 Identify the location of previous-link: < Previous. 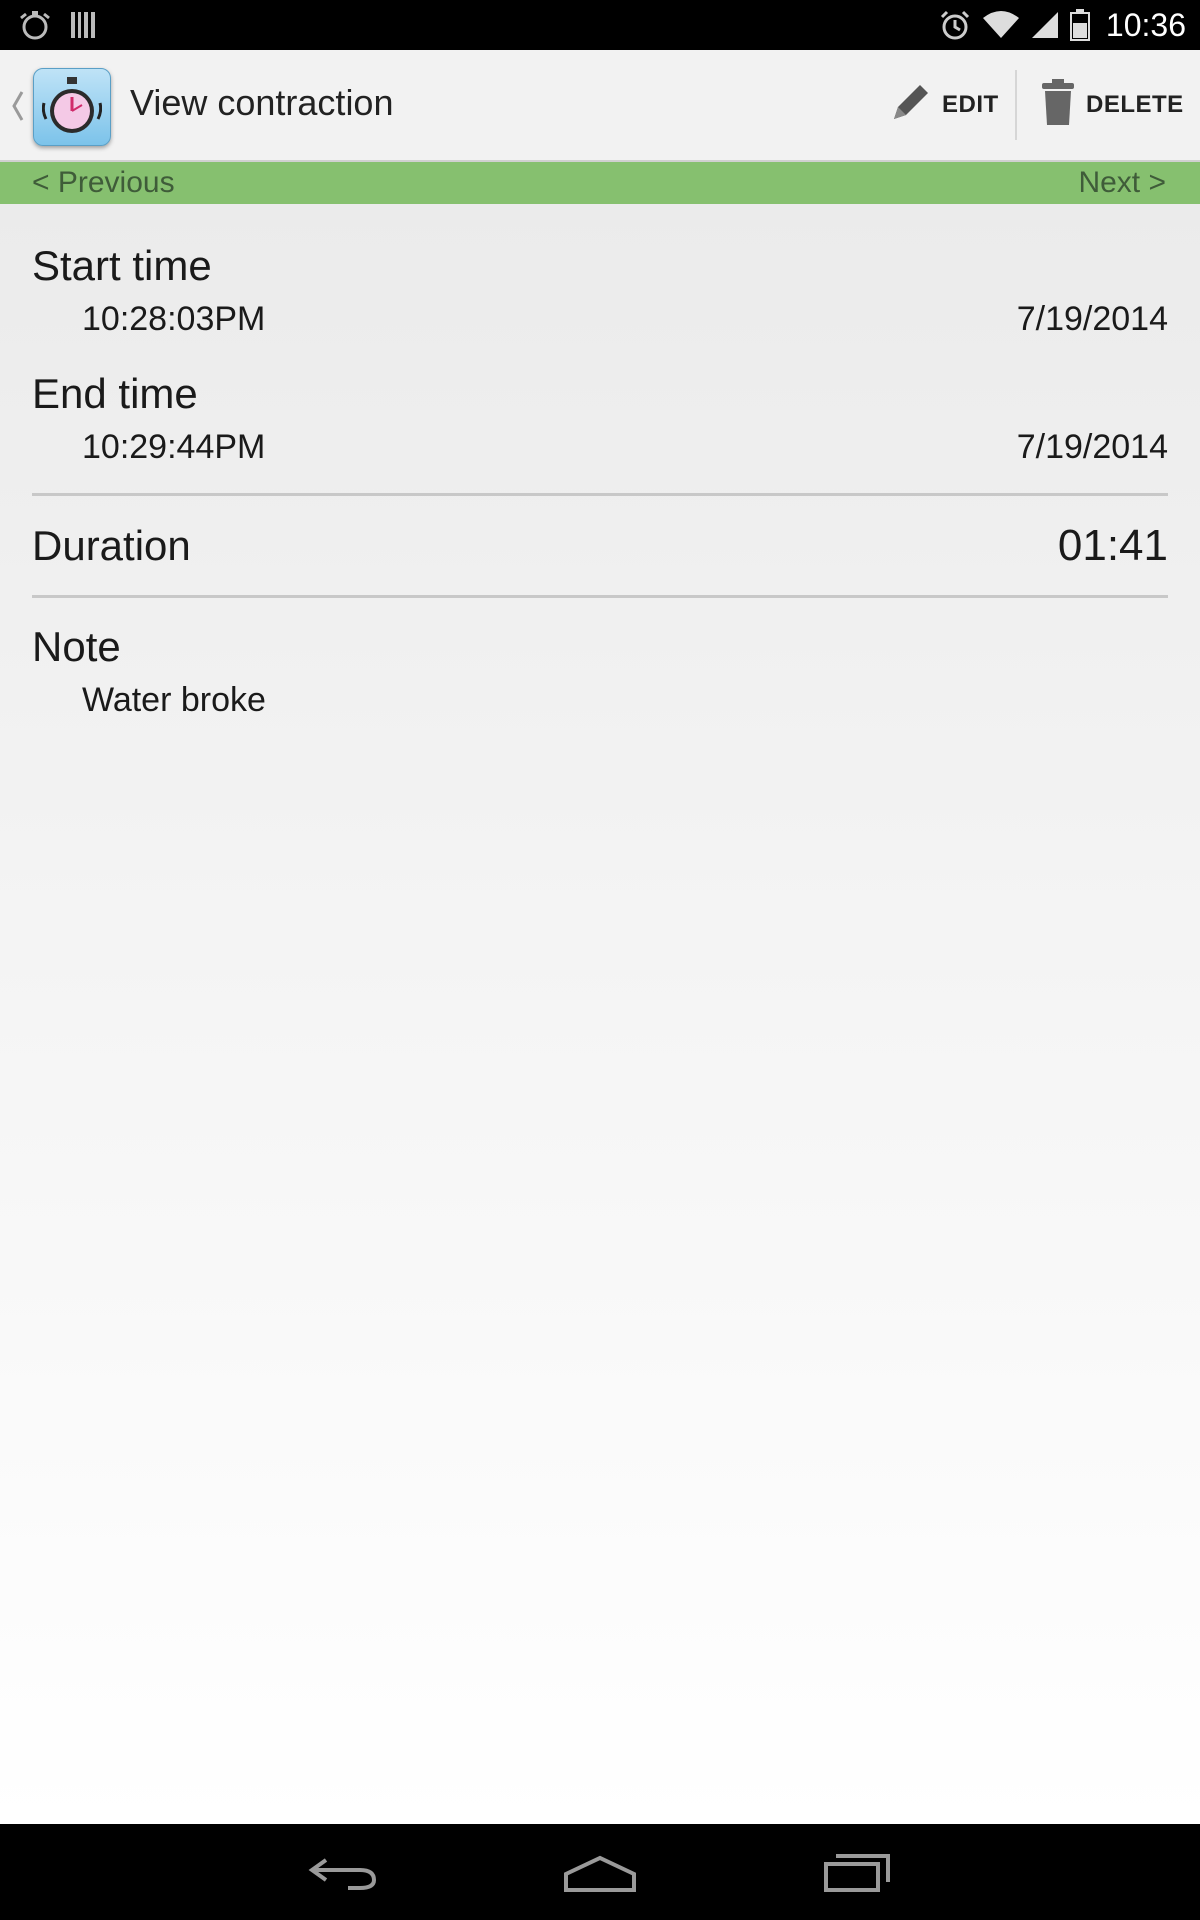
(103, 183).